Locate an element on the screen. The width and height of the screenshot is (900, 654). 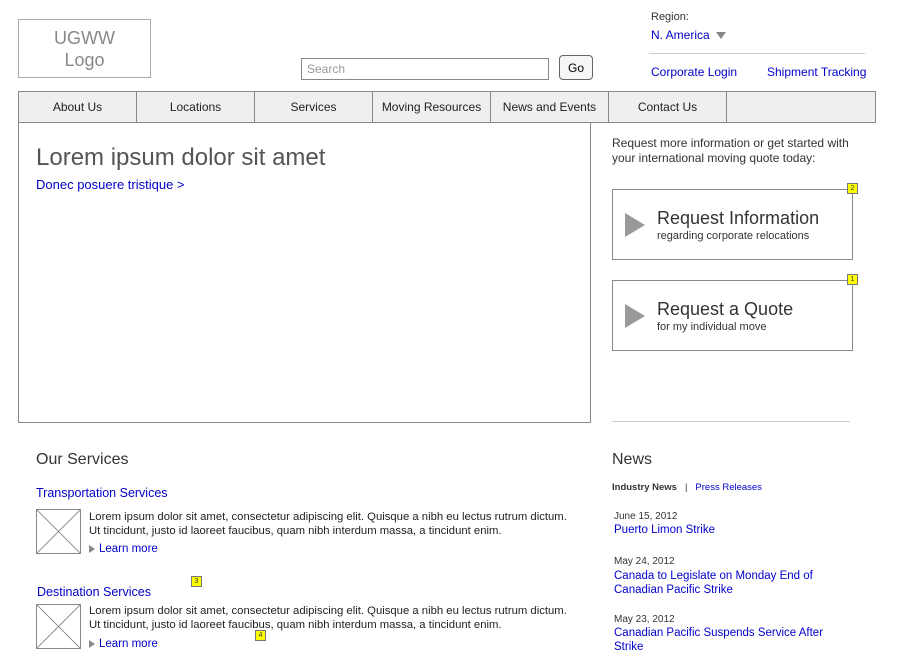
search-input is located at coordinates (425, 69).